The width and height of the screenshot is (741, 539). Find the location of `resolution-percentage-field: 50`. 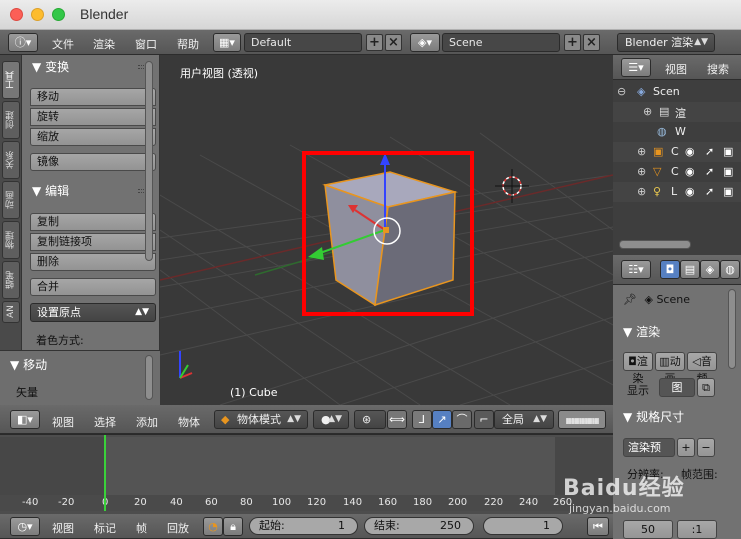

resolution-percentage-field: 50 is located at coordinates (648, 529).